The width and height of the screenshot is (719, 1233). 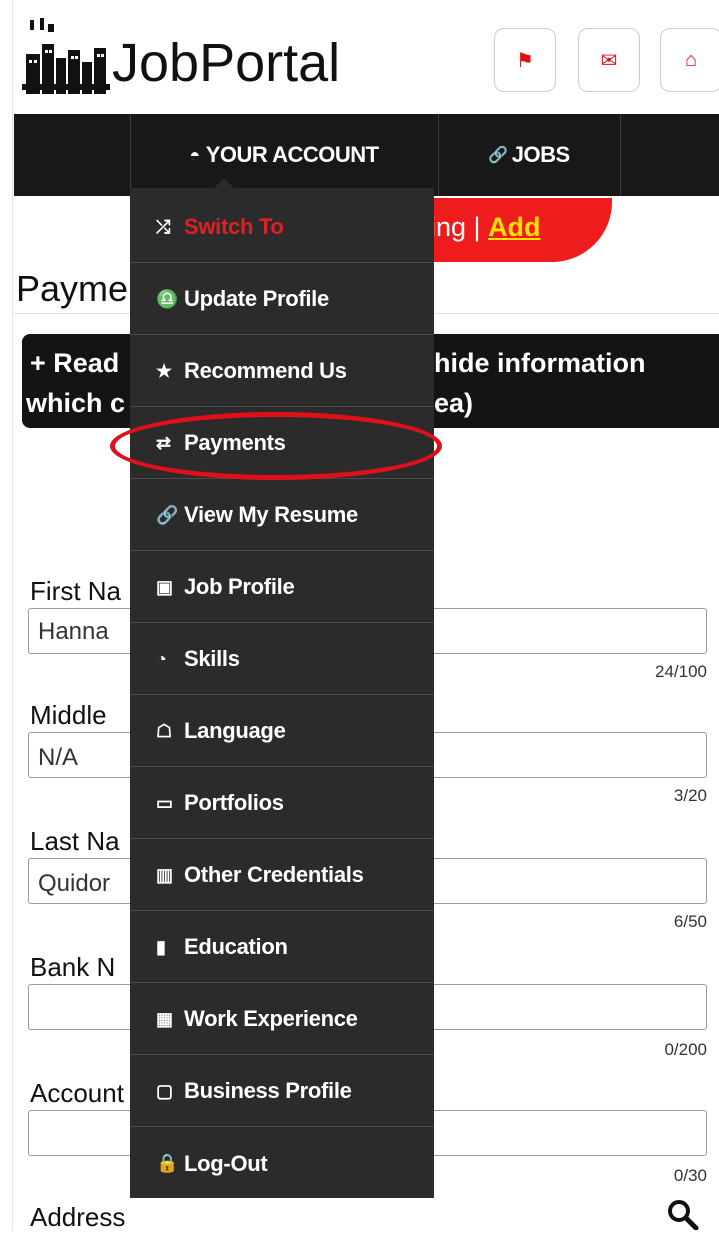 I want to click on book-icon: ▮, so click(x=161, y=946).